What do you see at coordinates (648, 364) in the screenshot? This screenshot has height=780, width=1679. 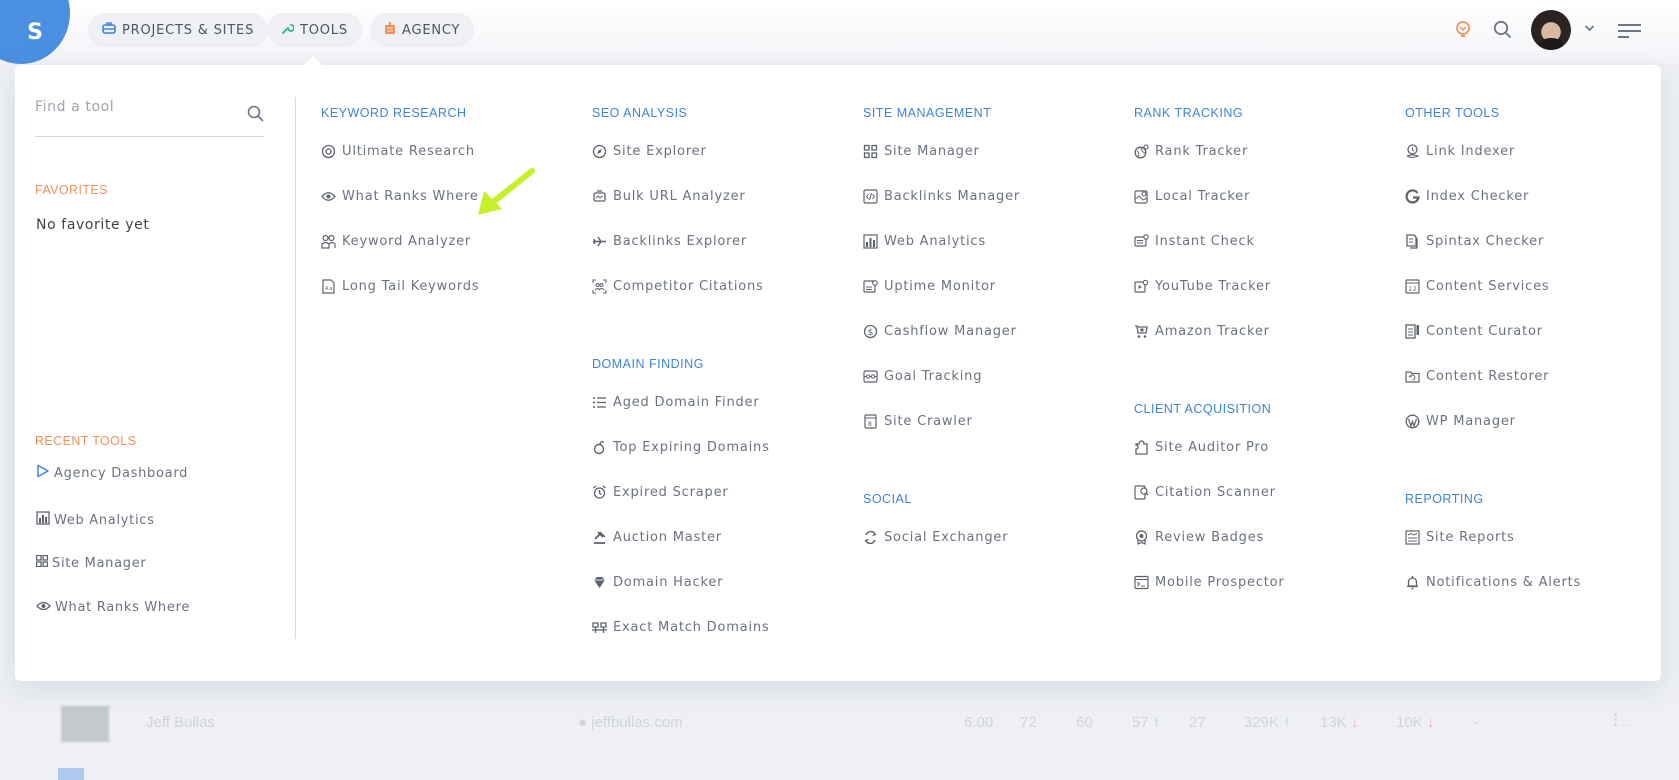 I see `category-heading: DOMAIN FINDING` at bounding box center [648, 364].